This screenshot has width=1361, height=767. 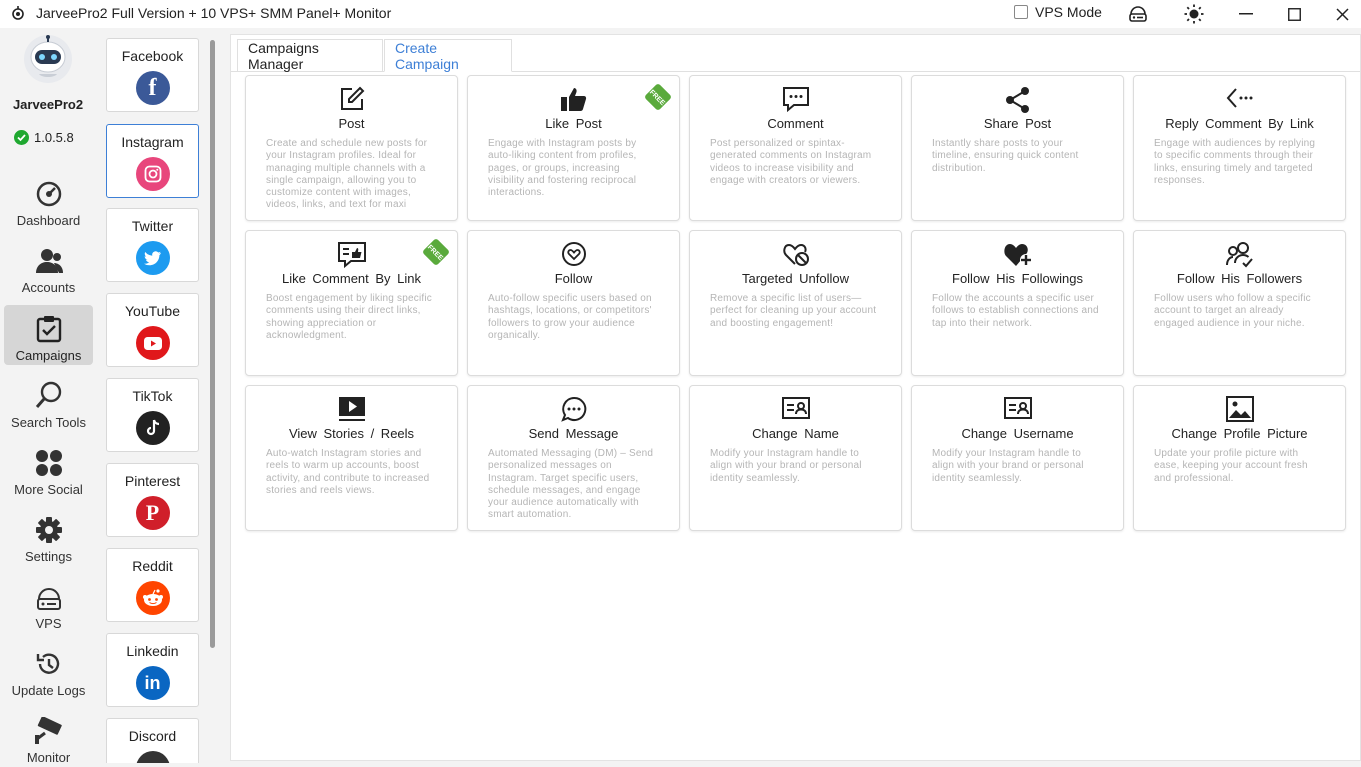 I want to click on card-title: Targeted Unfollow, so click(x=795, y=278).